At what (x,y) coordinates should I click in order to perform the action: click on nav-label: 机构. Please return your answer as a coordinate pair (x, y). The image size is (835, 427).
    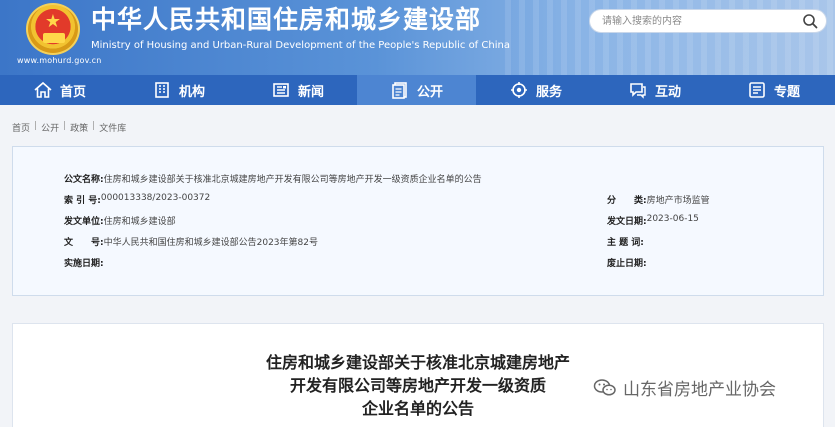
    Looking at the image, I should click on (191, 92).